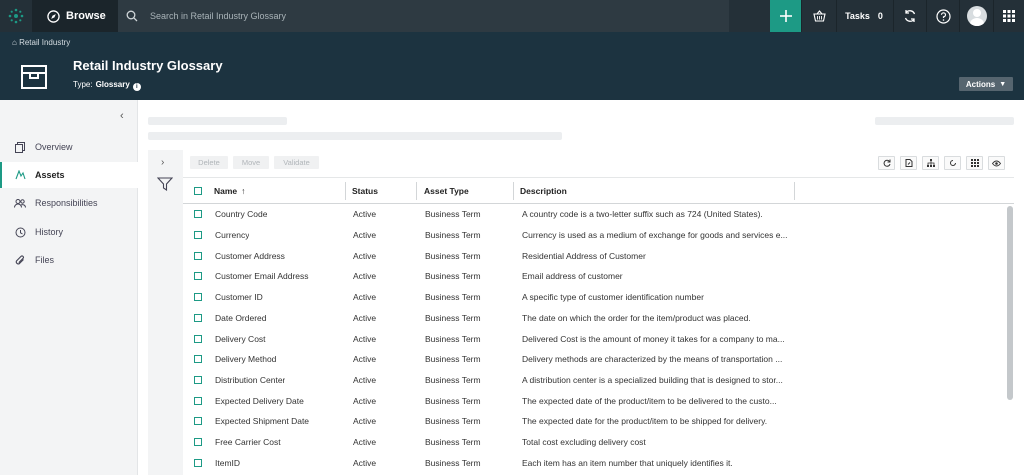  Describe the element at coordinates (241, 214) in the screenshot. I see `asset-name-link: Country Code` at that location.